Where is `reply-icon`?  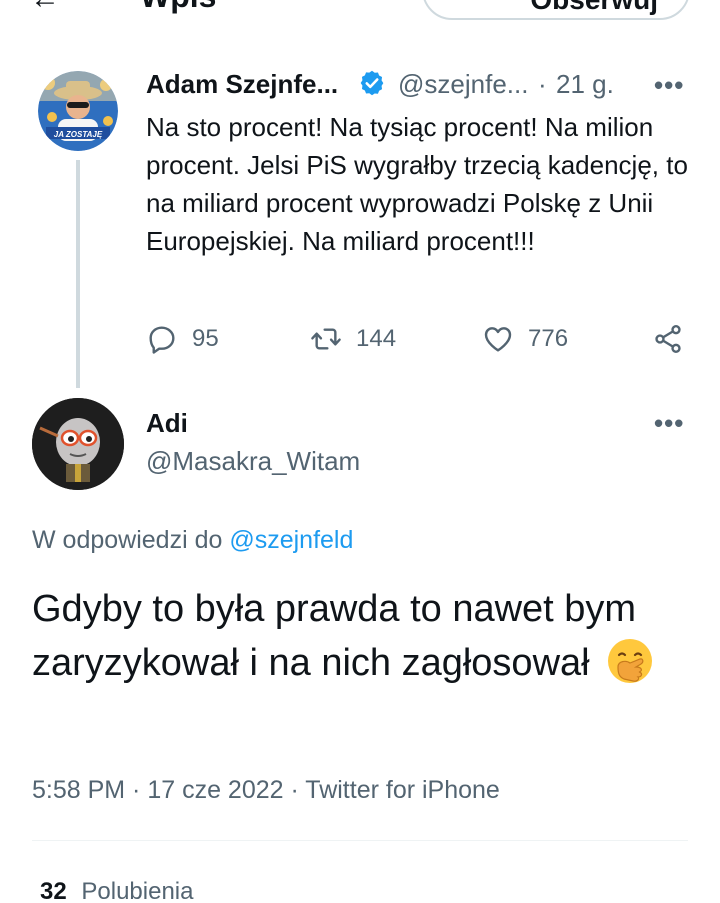
reply-icon is located at coordinates (162, 340).